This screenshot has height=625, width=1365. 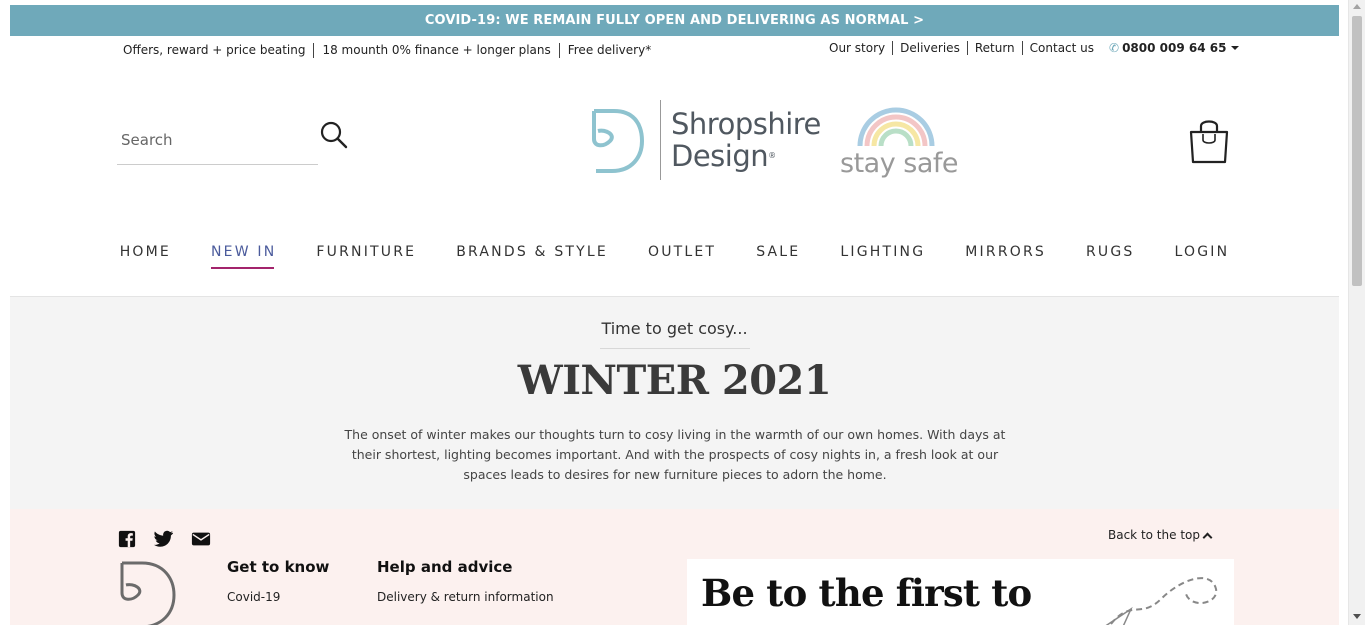 I want to click on back-to-top-link: Back to the top, so click(x=1160, y=535).